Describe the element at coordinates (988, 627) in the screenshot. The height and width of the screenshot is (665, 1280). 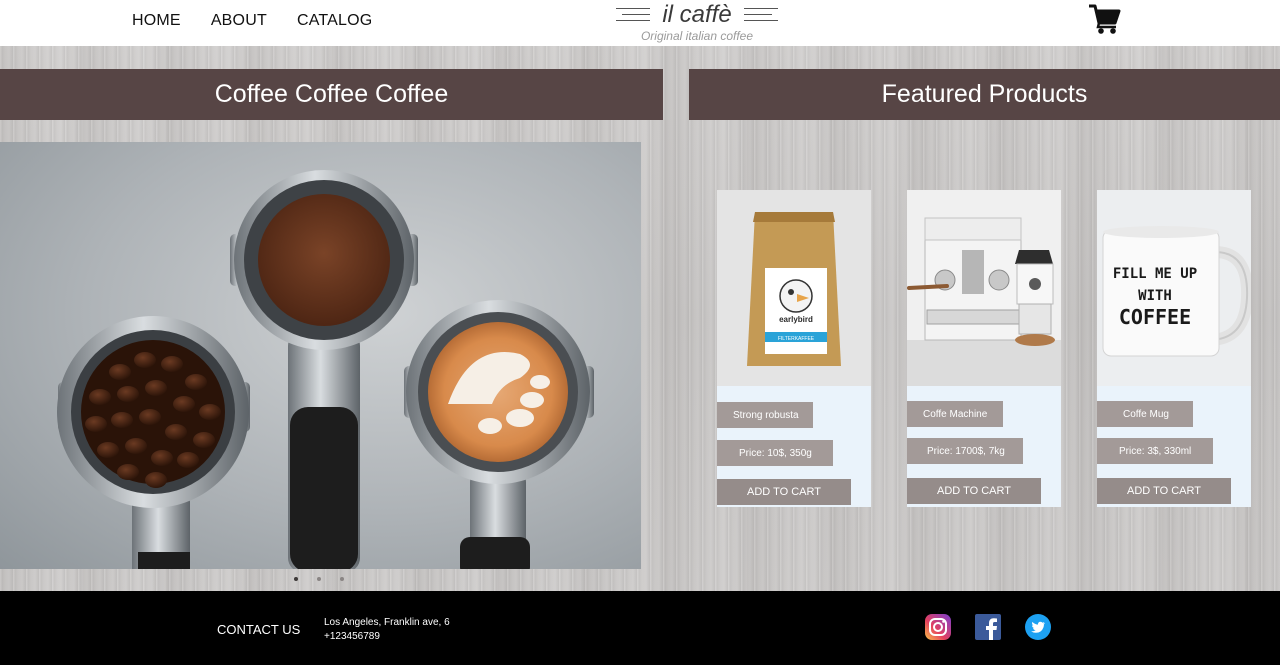
I see `facebook-icon` at that location.